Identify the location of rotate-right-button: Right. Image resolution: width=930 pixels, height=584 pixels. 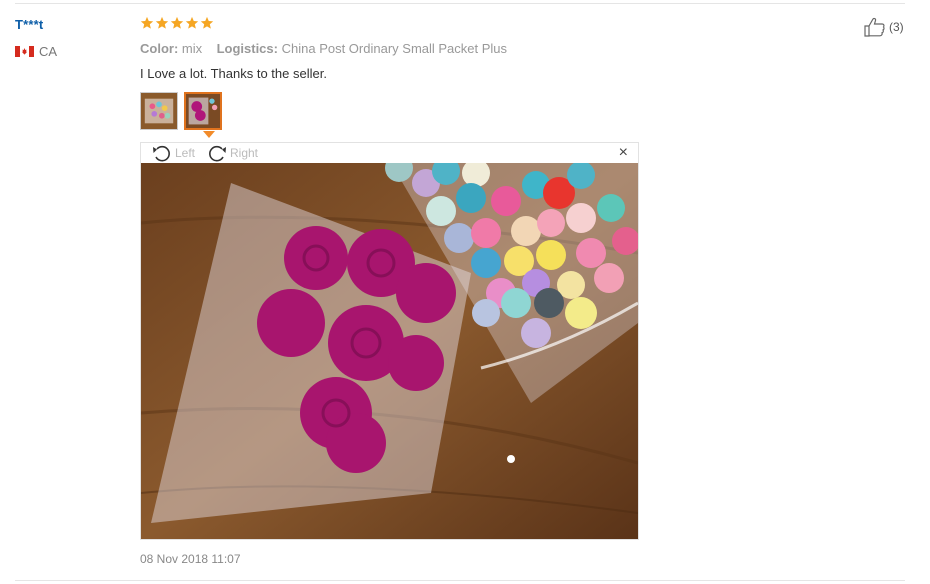
(232, 153).